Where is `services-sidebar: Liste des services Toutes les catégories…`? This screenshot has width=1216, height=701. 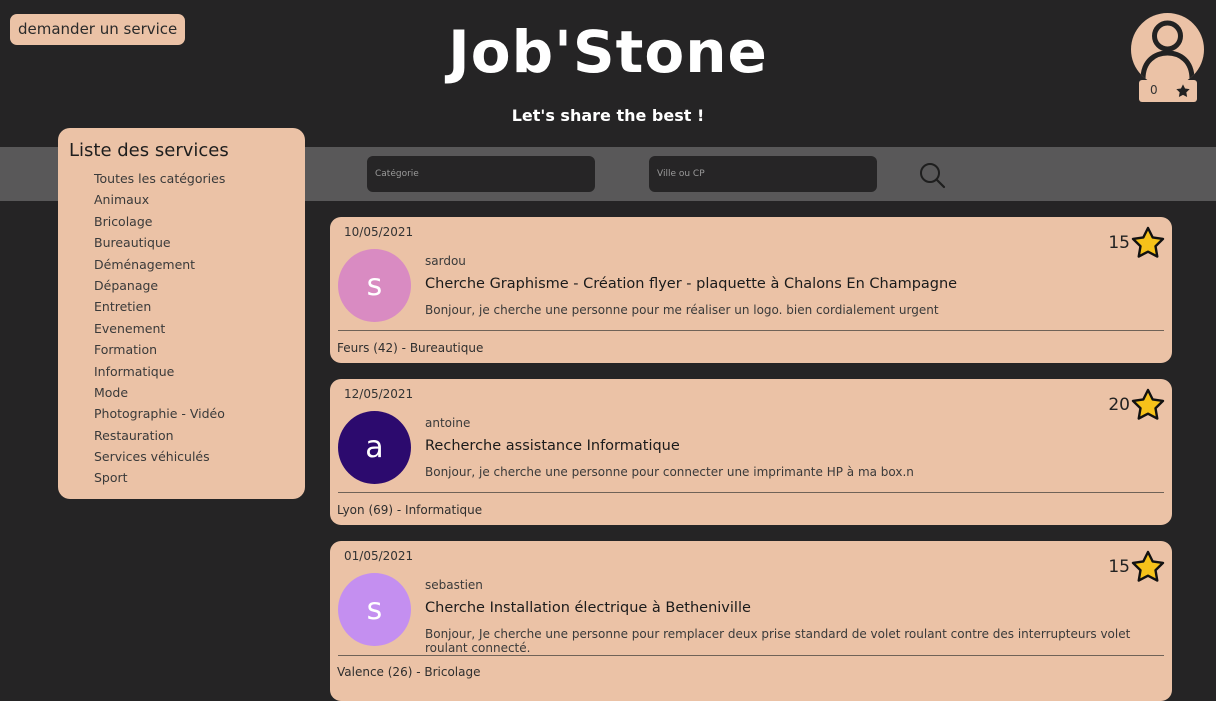
services-sidebar: Liste des services Toutes les catégories… is located at coordinates (181, 313).